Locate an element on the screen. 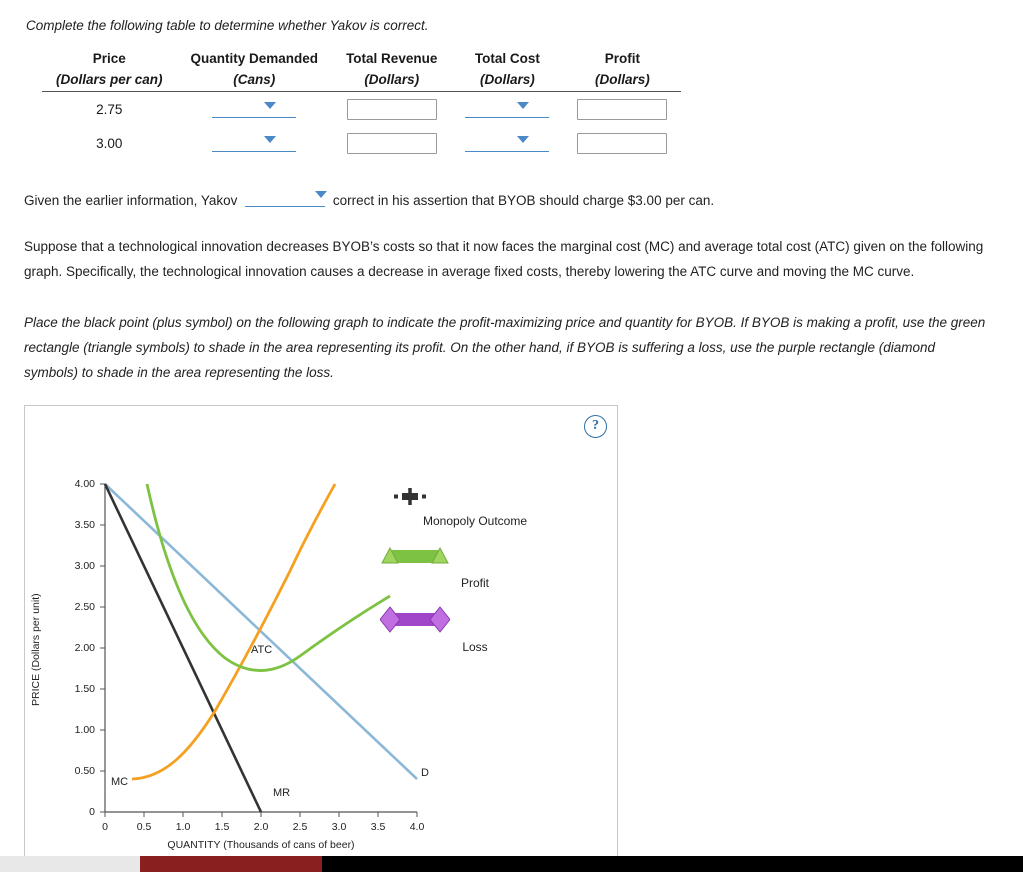 The height and width of the screenshot is (872, 1023). marginal-revenue-curve is located at coordinates (183, 648).